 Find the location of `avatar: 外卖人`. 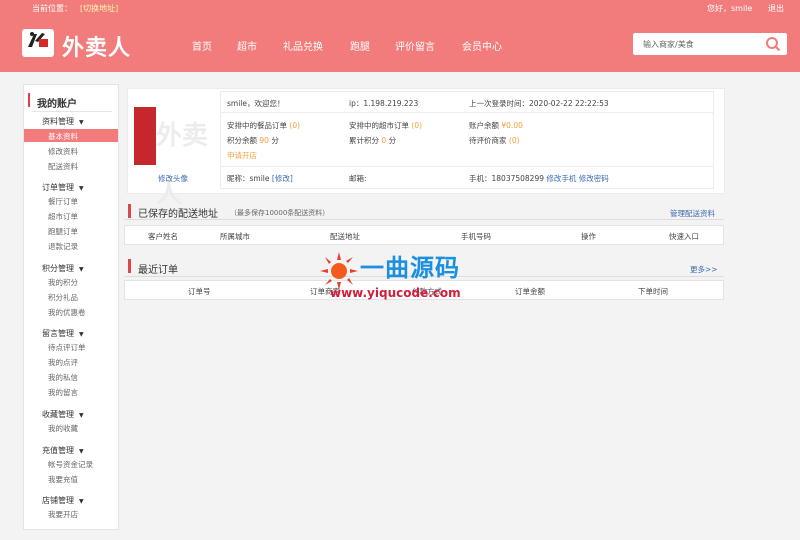

avatar: 外卖人 is located at coordinates (177, 153).